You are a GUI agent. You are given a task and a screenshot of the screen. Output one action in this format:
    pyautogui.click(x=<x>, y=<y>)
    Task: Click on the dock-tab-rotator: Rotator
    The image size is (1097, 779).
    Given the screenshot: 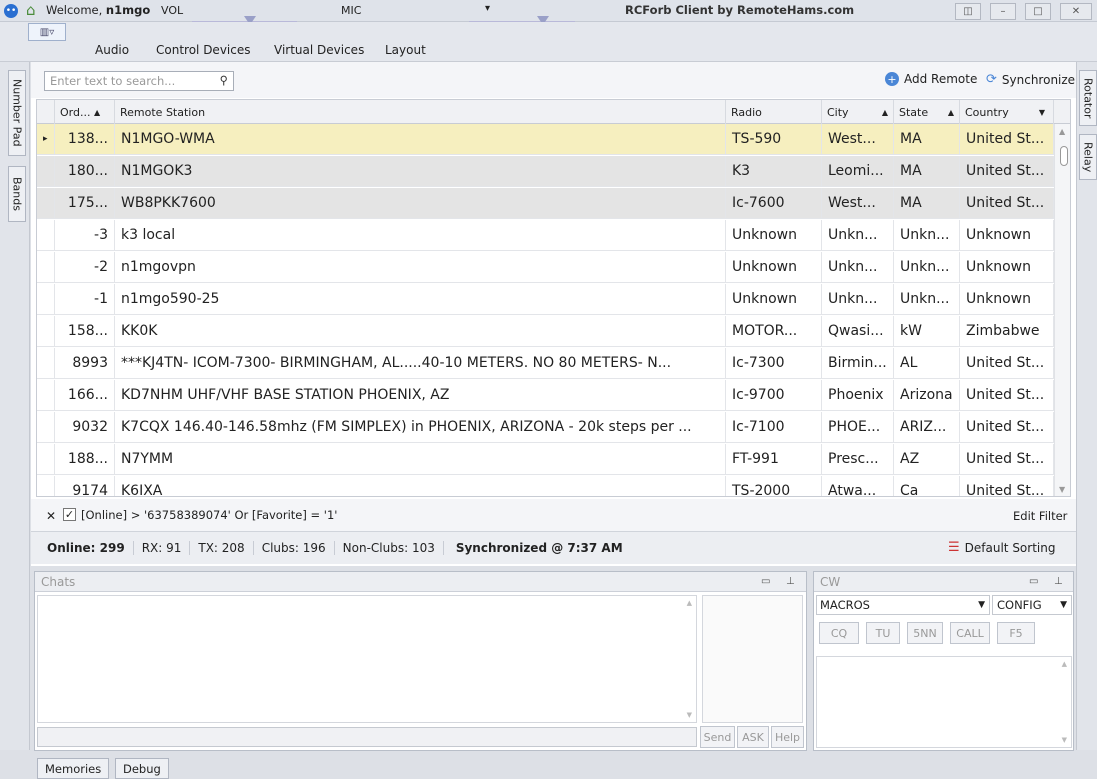 What is the action you would take?
    pyautogui.click(x=1088, y=98)
    